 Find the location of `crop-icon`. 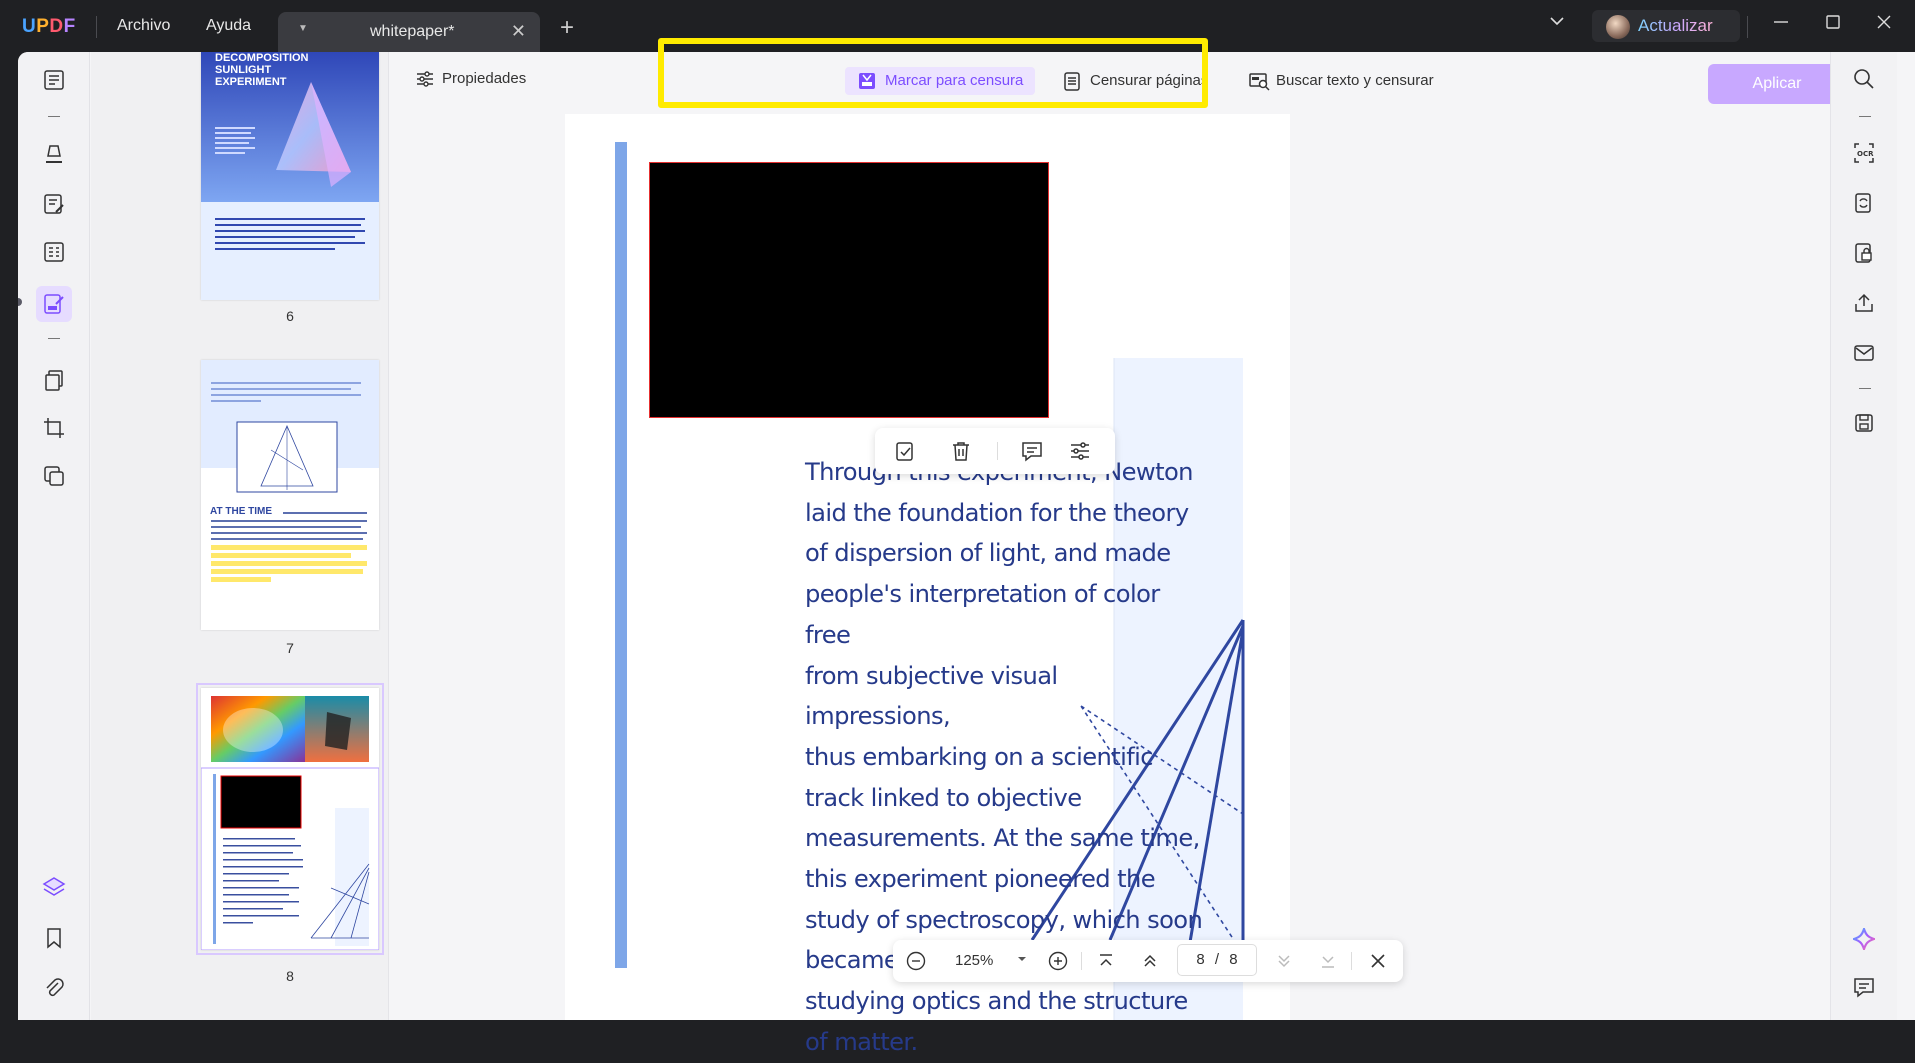

crop-icon is located at coordinates (54, 428).